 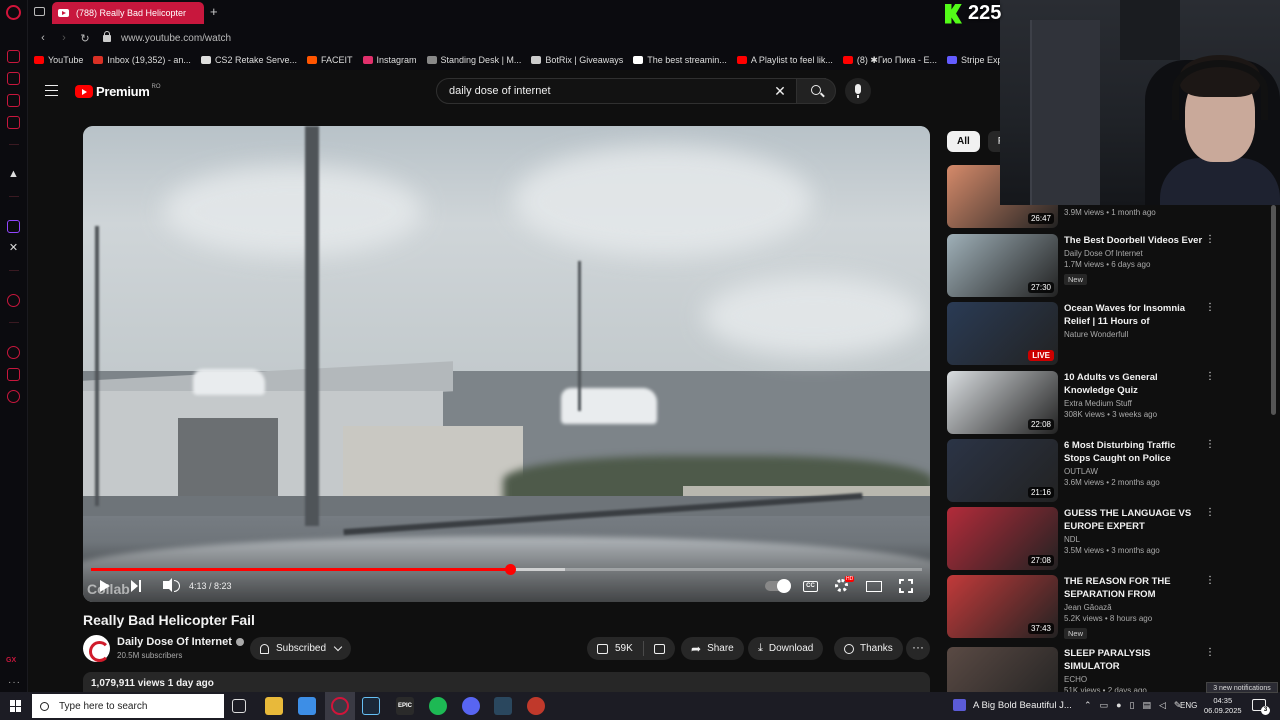 What do you see at coordinates (107, 36) in the screenshot?
I see `lock-icon` at bounding box center [107, 36].